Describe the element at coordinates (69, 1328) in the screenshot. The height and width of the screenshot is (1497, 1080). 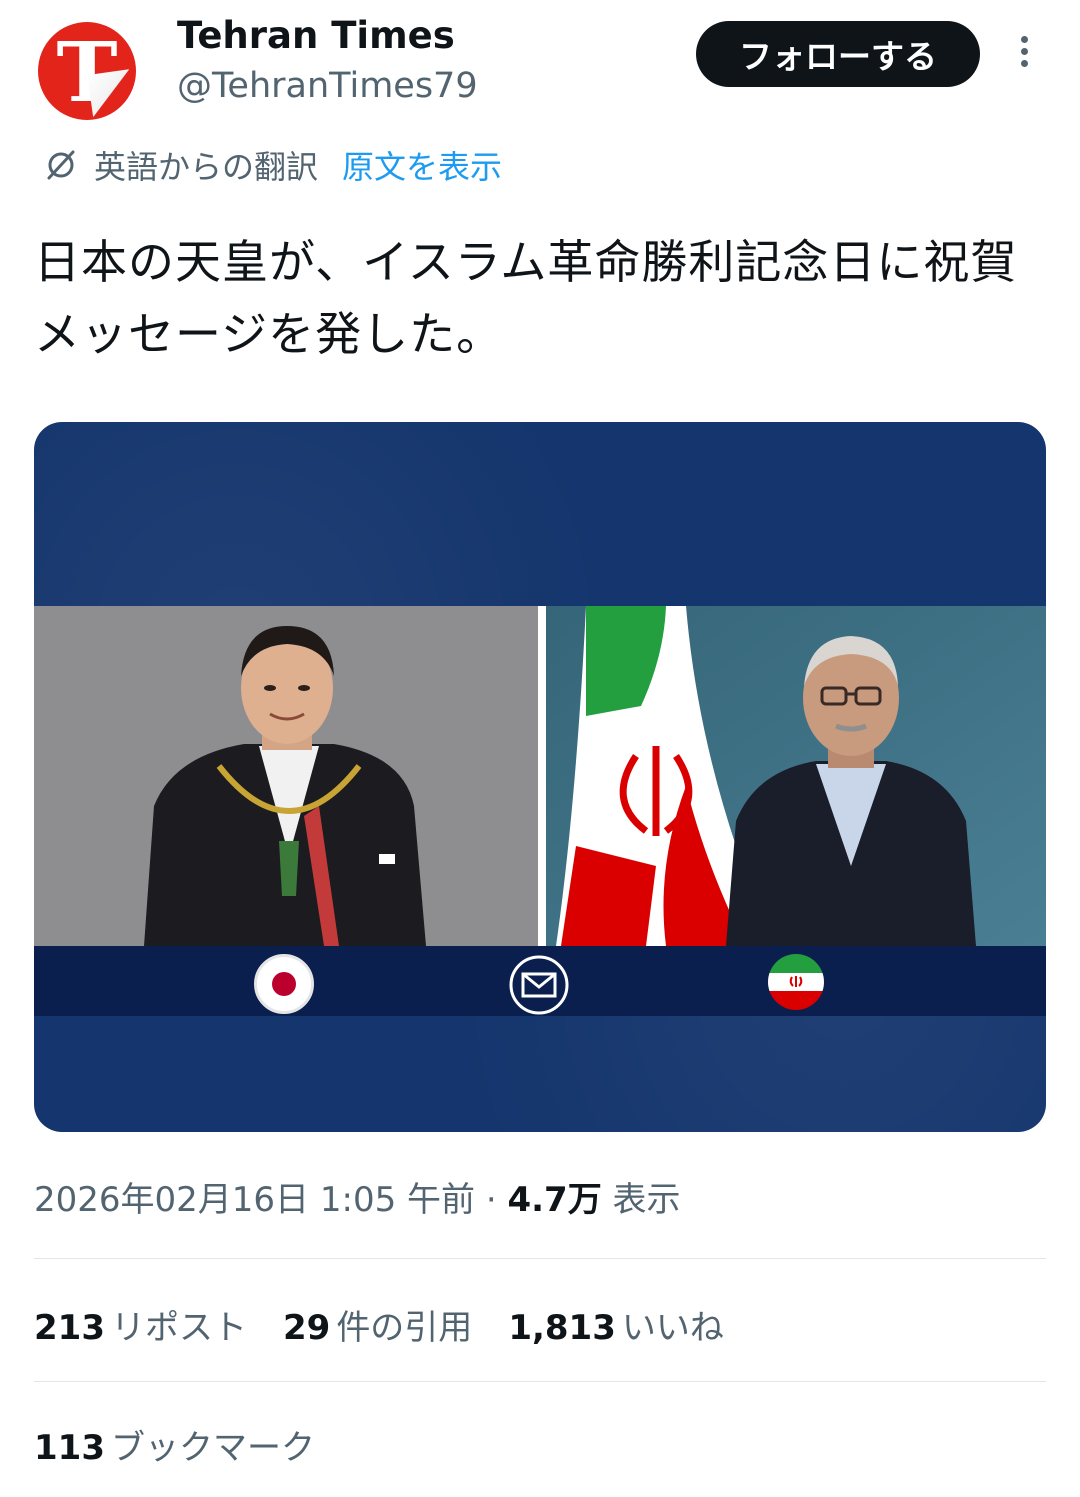
I see `reposts-count: 213` at that location.